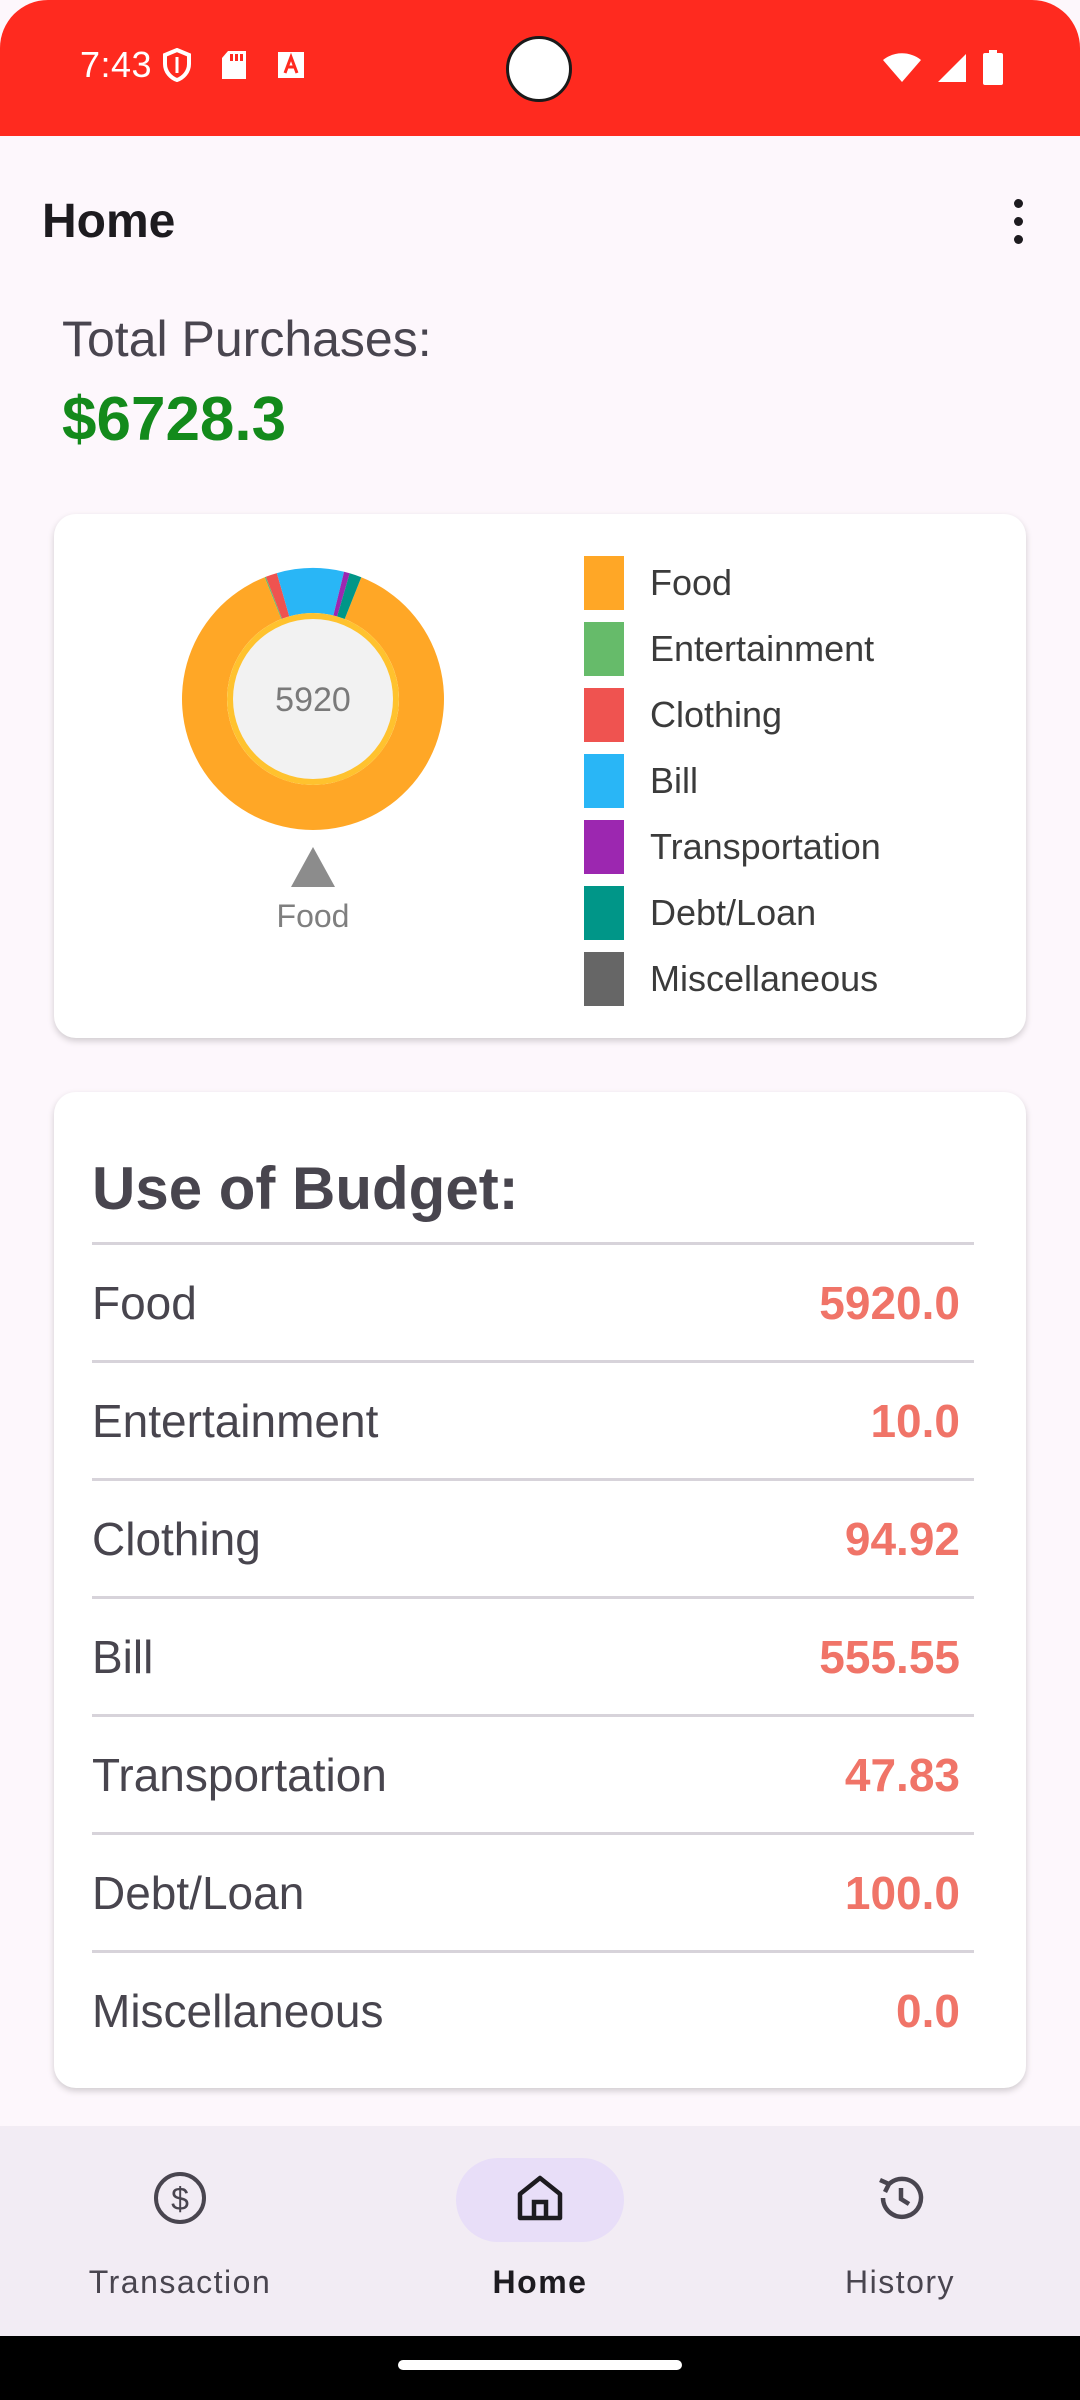  What do you see at coordinates (765, 846) in the screenshot?
I see `legend-label: Transportation` at bounding box center [765, 846].